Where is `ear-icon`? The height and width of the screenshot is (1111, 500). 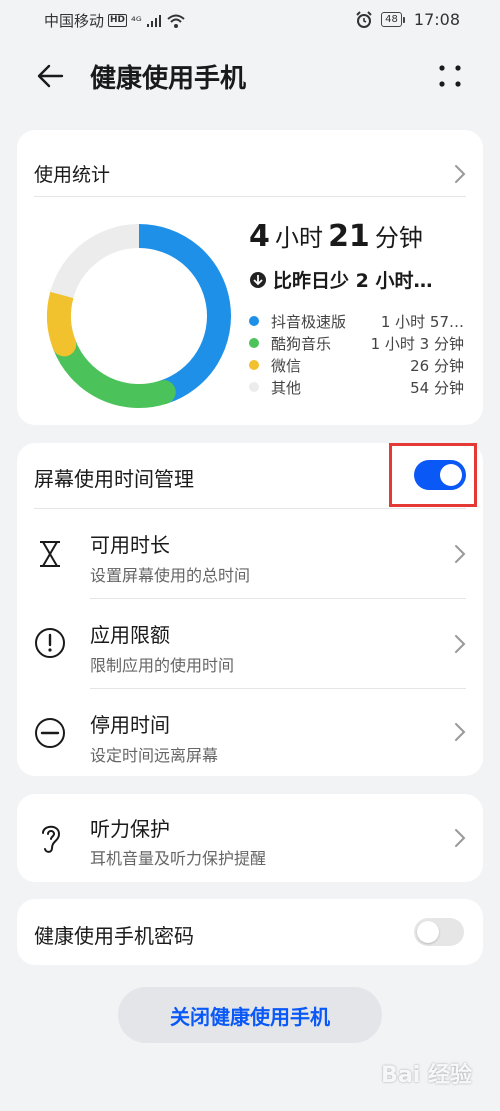
ear-icon is located at coordinates (51, 839).